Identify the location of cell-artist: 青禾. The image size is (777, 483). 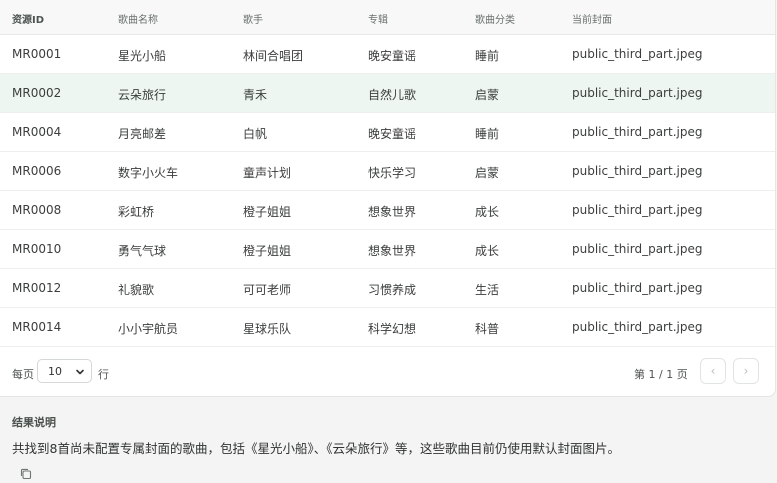
(255, 95).